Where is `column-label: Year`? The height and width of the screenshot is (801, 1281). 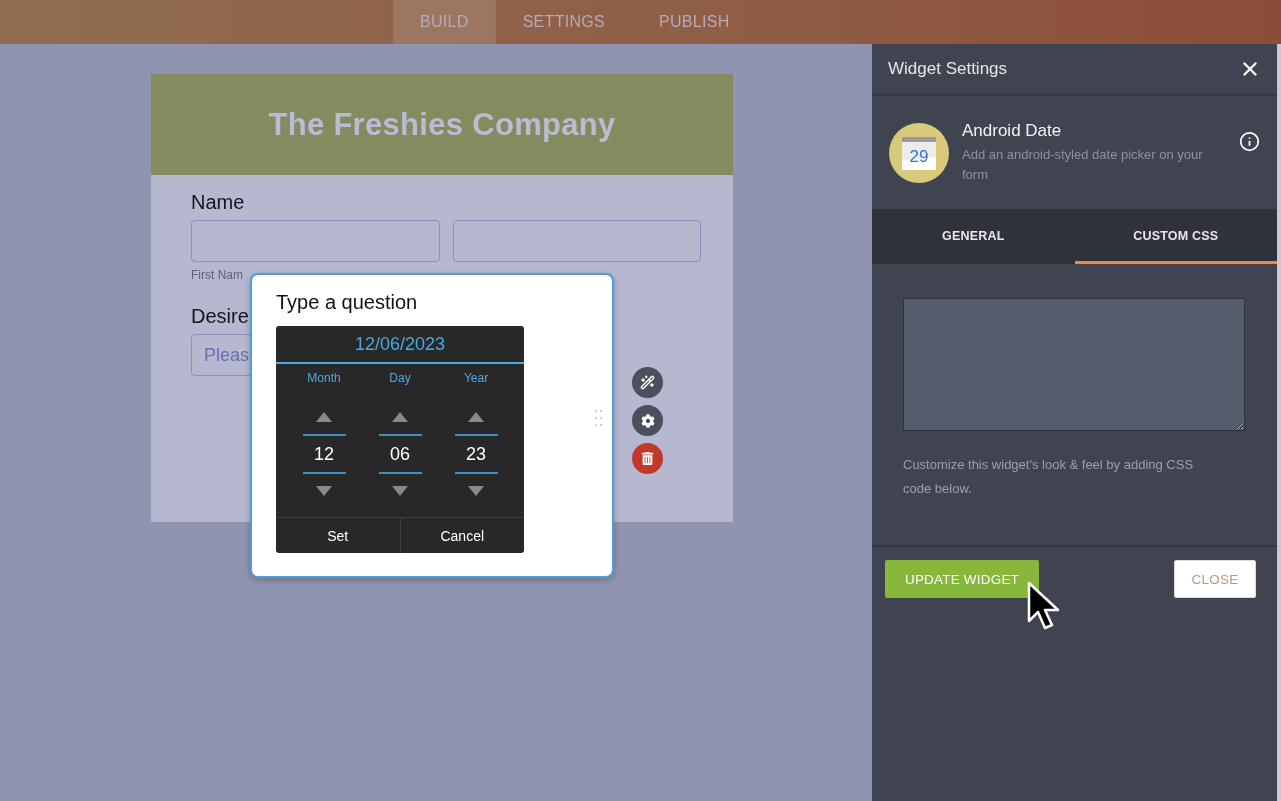 column-label: Year is located at coordinates (476, 378).